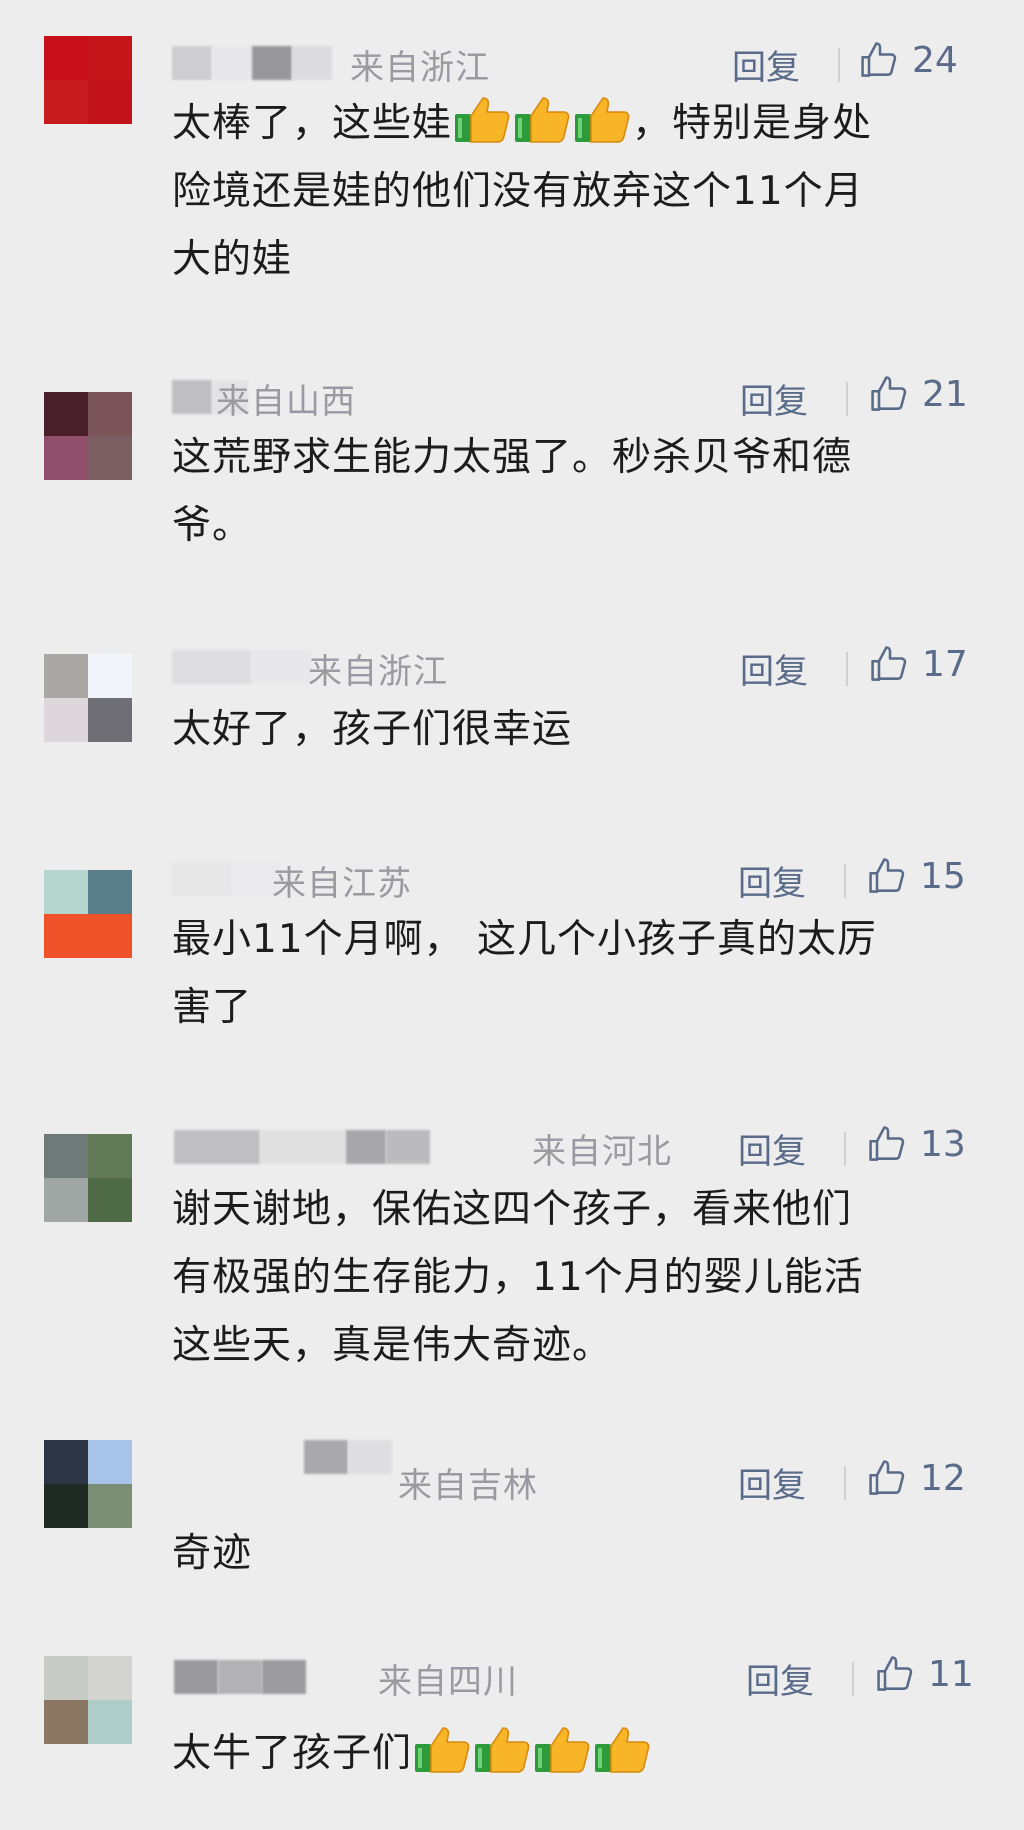 The width and height of the screenshot is (1024, 1830). Describe the element at coordinates (752, 123) in the screenshot. I see `comment-text-line: ，特别是身处` at that location.